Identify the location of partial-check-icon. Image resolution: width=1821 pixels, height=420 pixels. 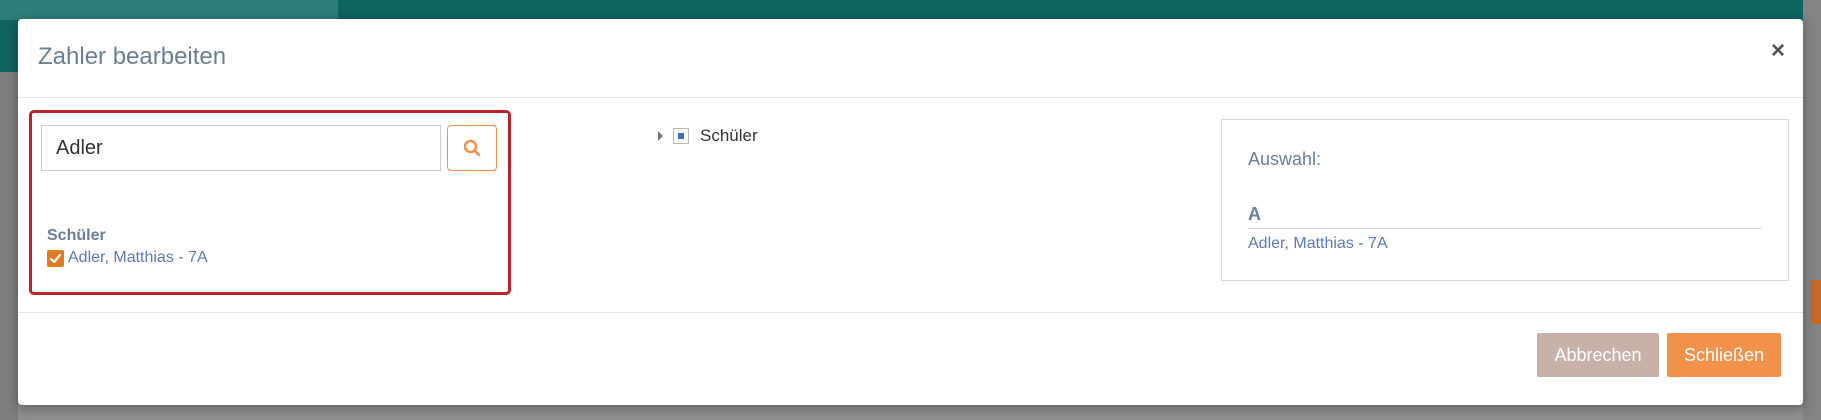
(681, 136).